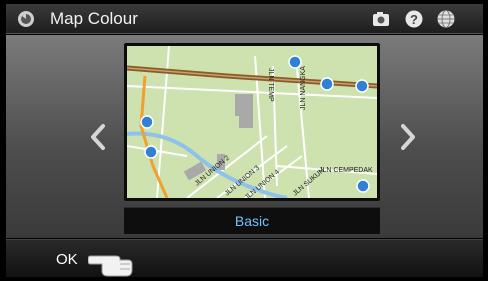  Describe the element at coordinates (346, 170) in the screenshot. I see `street-label: JLN CEMPEDAK` at that location.